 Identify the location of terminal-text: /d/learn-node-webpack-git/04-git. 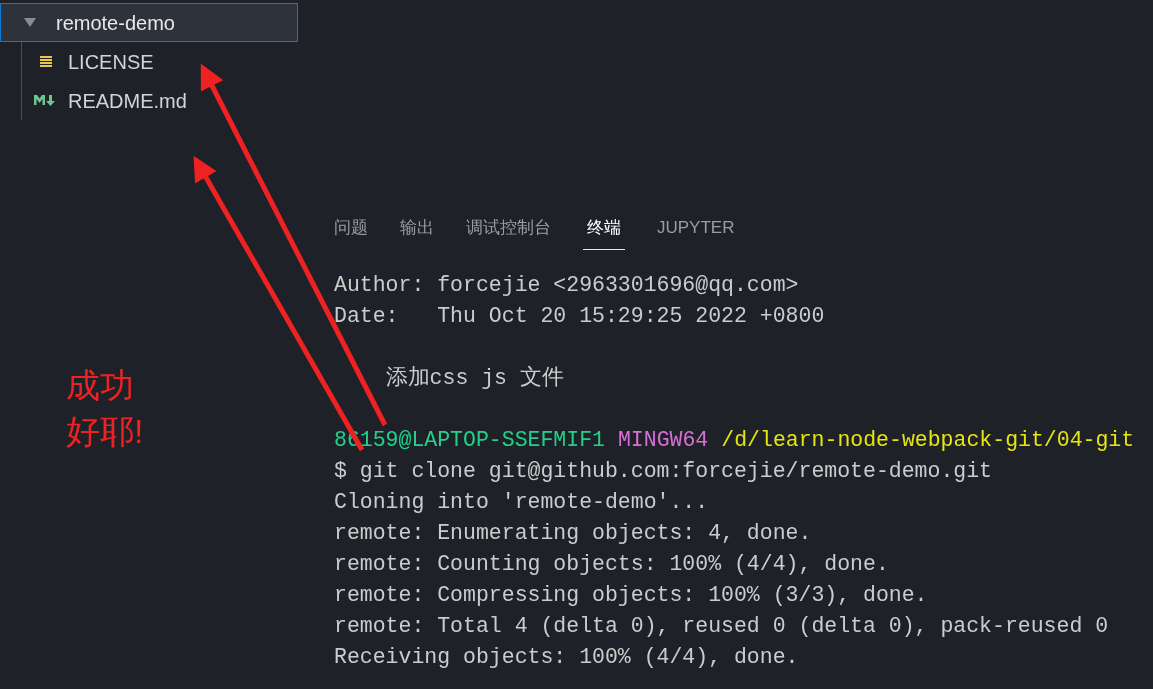
(928, 440).